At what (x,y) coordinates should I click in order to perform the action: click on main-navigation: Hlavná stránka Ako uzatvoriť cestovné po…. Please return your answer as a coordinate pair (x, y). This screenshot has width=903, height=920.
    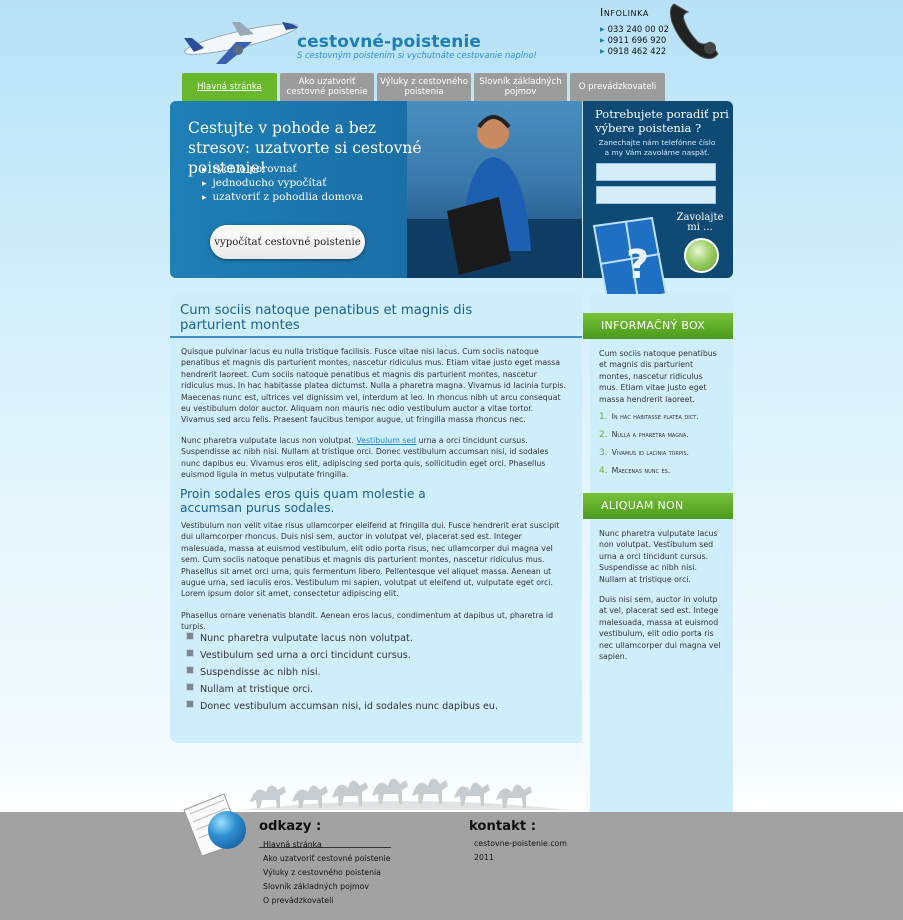
    Looking at the image, I should click on (423, 87).